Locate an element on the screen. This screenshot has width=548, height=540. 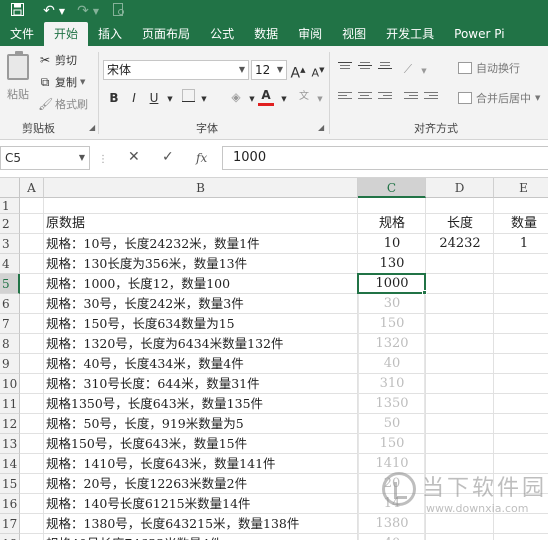
row-header-2: 2 is located at coordinates (10, 224).